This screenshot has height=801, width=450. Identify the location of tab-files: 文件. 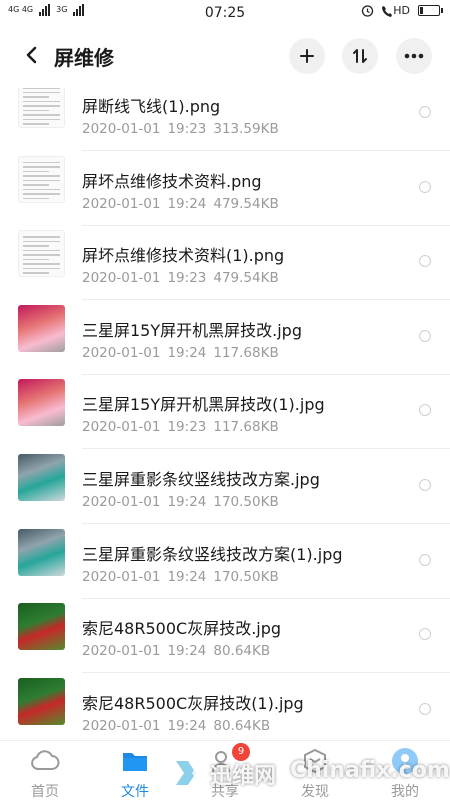
(135, 771).